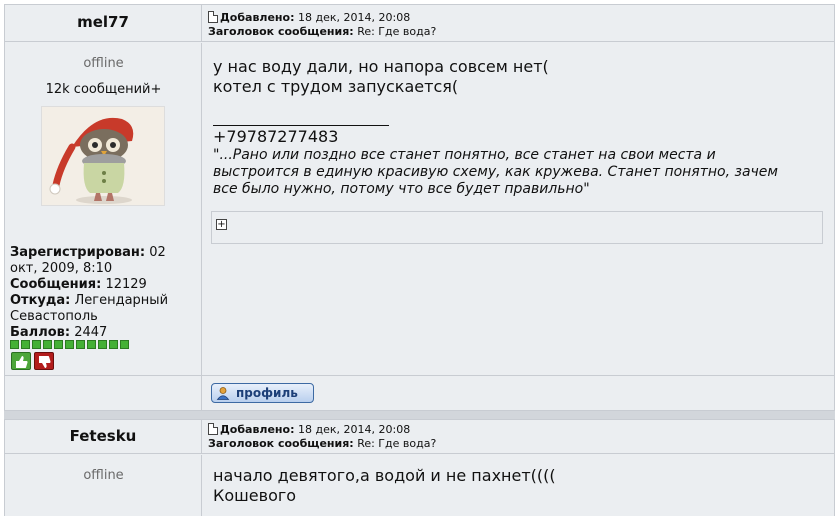 This screenshot has width=839, height=516. What do you see at coordinates (419, 415) in the screenshot?
I see `post-separator` at bounding box center [419, 415].